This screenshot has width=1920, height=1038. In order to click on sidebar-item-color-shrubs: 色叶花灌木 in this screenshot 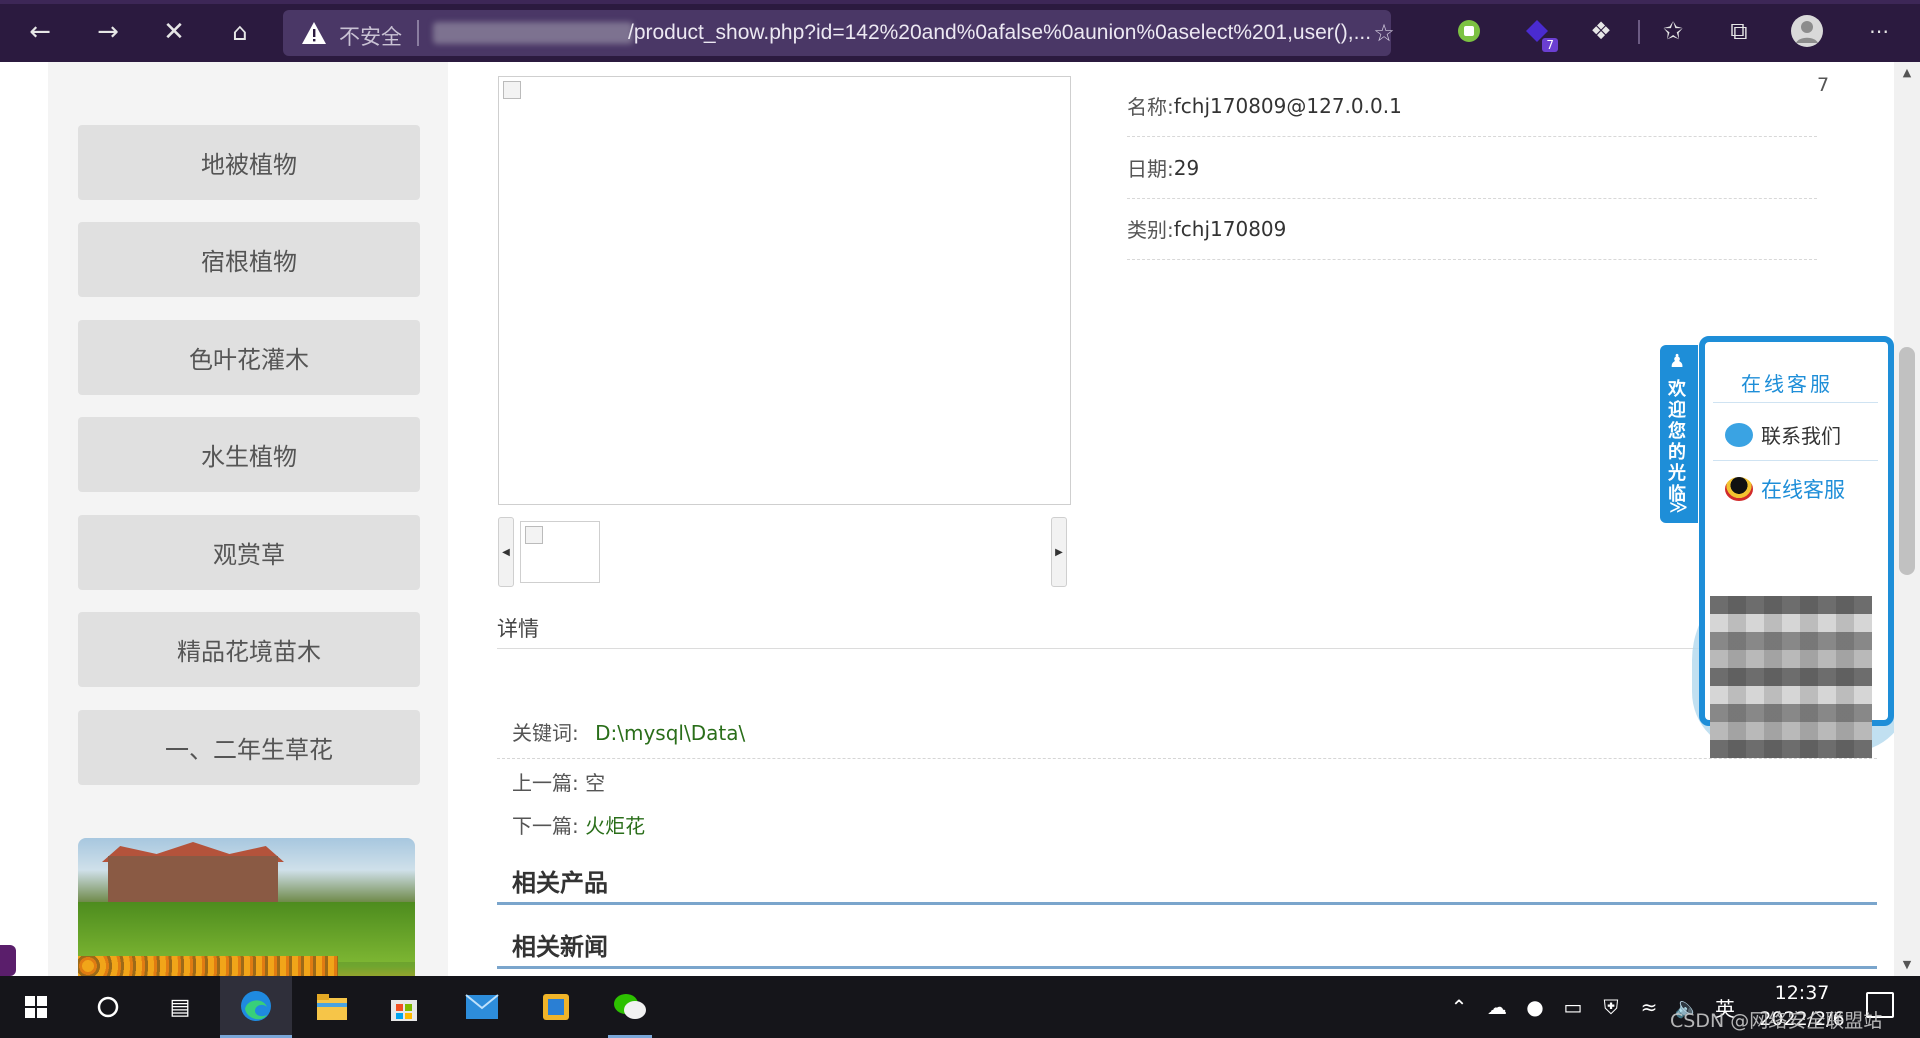, I will do `click(249, 357)`.